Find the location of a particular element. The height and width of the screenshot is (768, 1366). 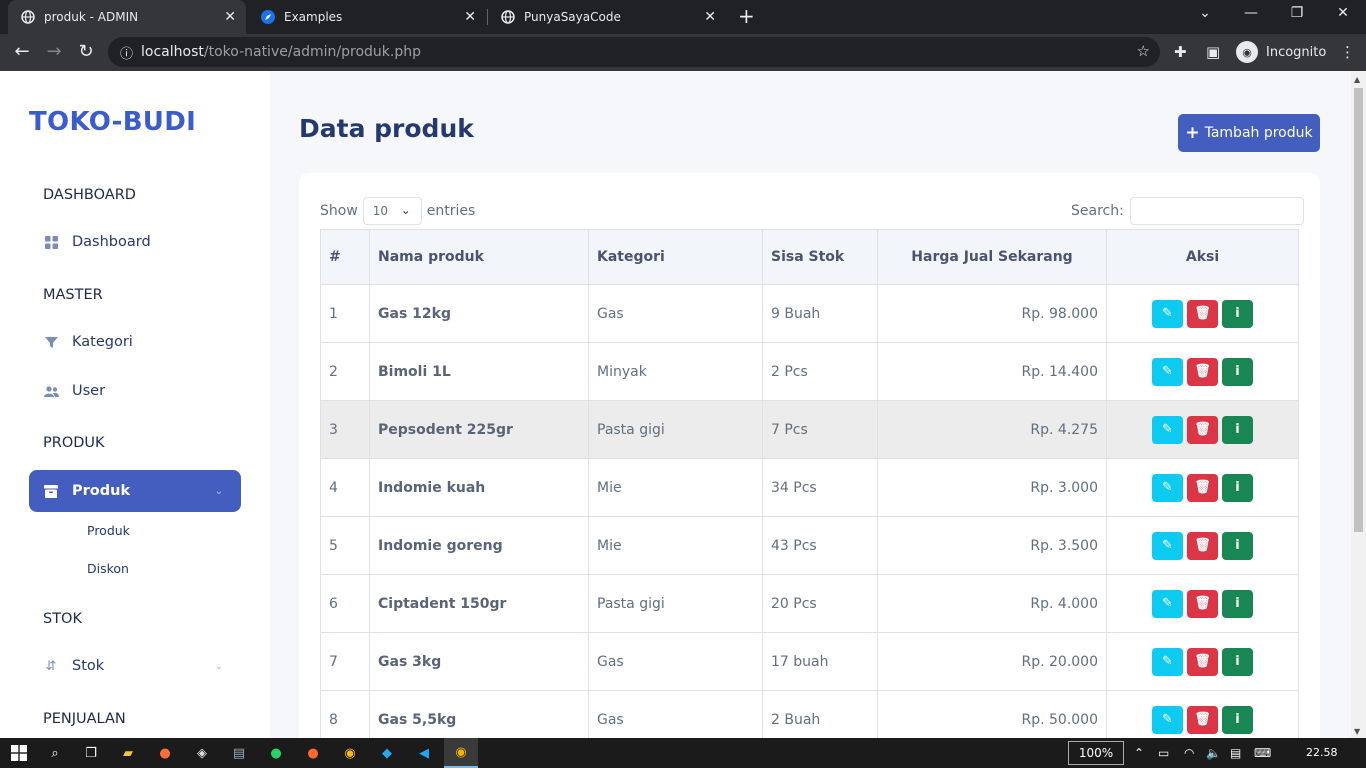

cell-category: Gas is located at coordinates (675, 313).